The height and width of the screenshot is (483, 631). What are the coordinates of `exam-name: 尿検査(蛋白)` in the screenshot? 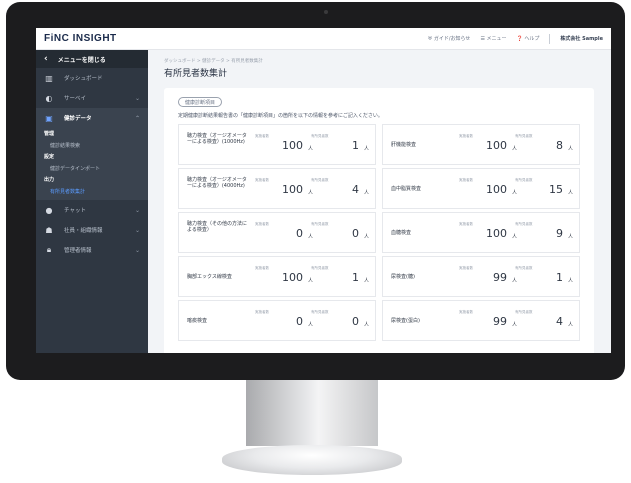 It's located at (405, 321).